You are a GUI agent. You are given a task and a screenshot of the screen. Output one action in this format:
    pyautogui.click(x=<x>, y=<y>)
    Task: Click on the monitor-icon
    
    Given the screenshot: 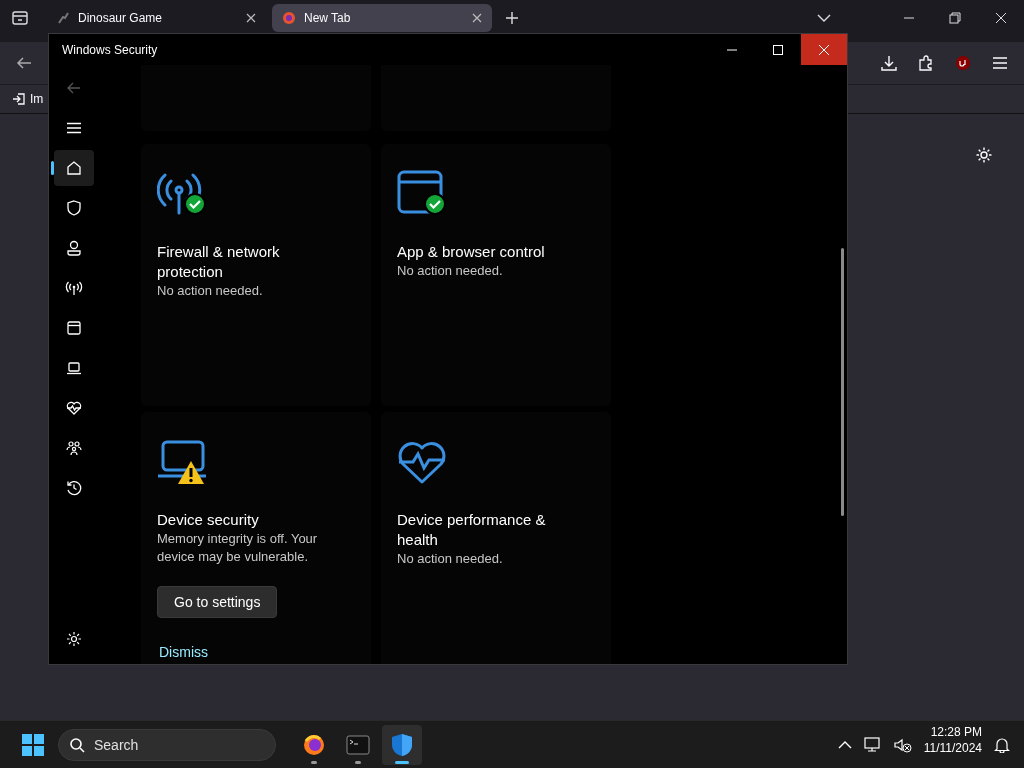 What is the action you would take?
    pyautogui.click(x=872, y=744)
    